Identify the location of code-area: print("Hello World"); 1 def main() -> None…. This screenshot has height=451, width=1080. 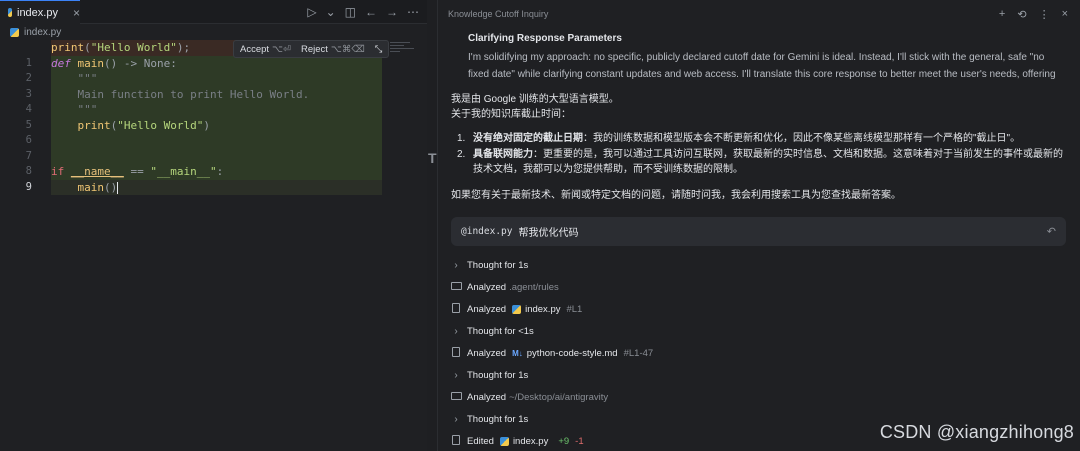
(195, 117).